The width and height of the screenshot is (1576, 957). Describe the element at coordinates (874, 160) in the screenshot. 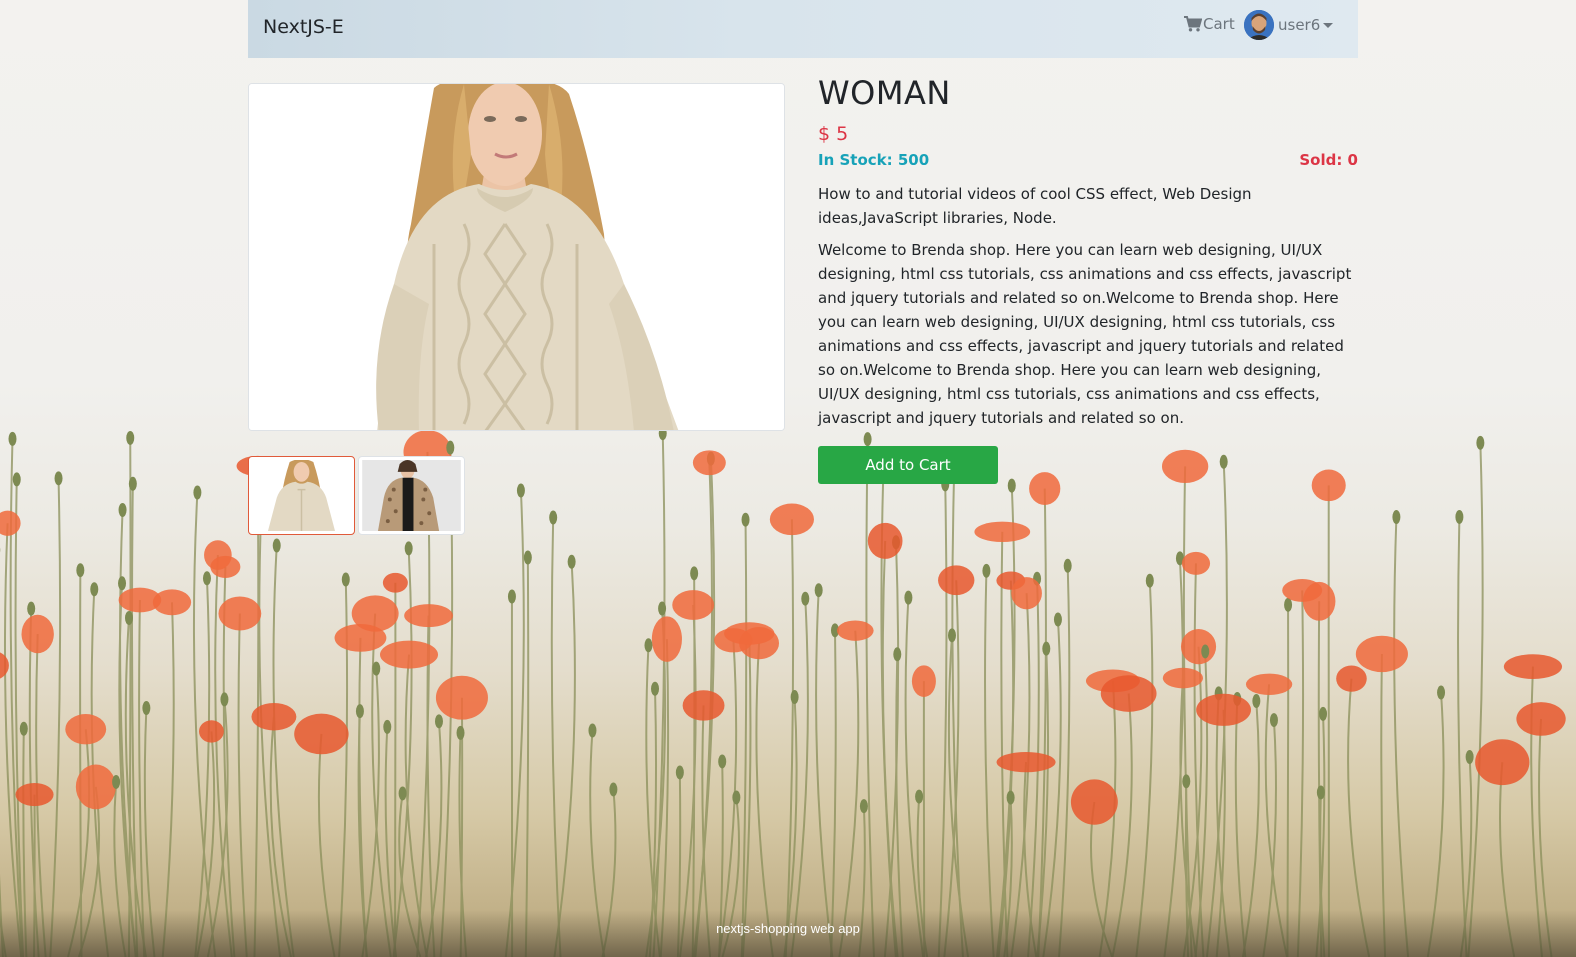

I see `in-stock-label: In Stock: 500` at that location.